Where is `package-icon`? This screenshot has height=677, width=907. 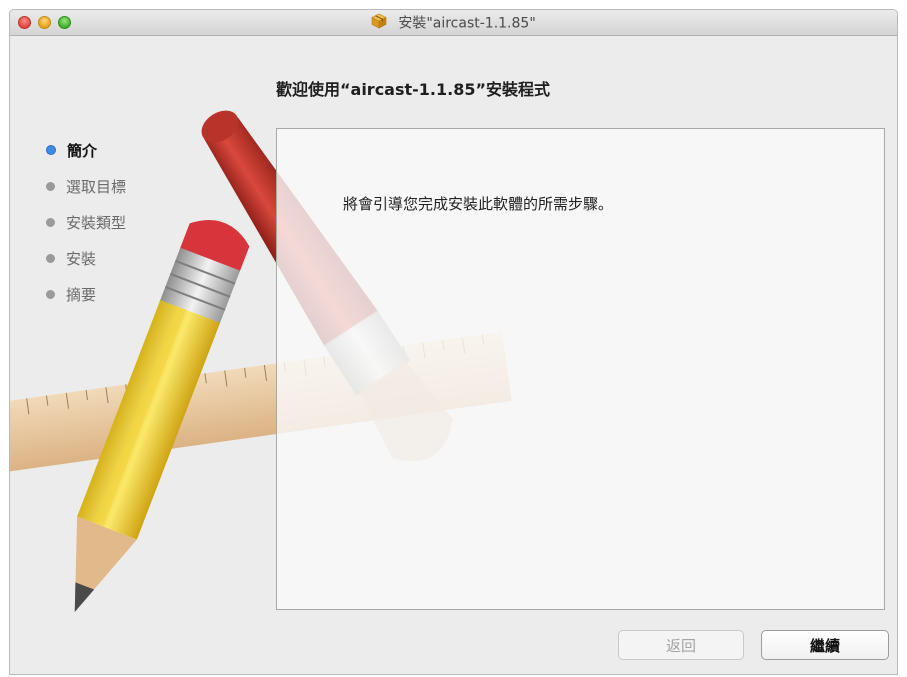
package-icon is located at coordinates (379, 24).